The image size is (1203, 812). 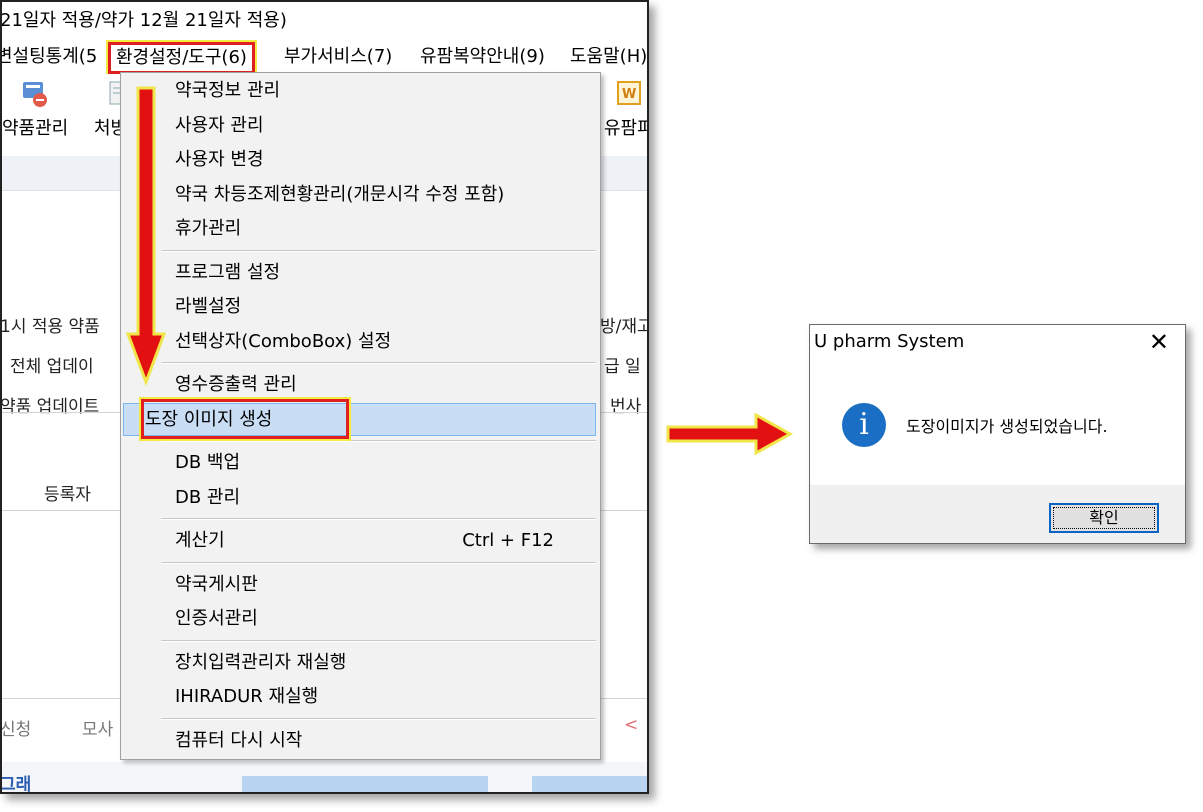 What do you see at coordinates (283, 341) in the screenshot?
I see `menu-item-label: 선택상자(ComboBox) 설정` at bounding box center [283, 341].